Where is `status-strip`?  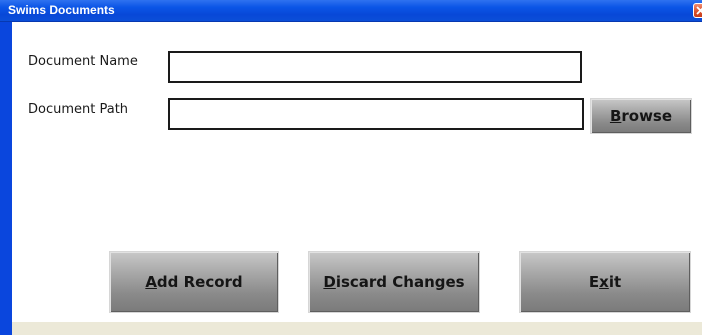 status-strip is located at coordinates (357, 328).